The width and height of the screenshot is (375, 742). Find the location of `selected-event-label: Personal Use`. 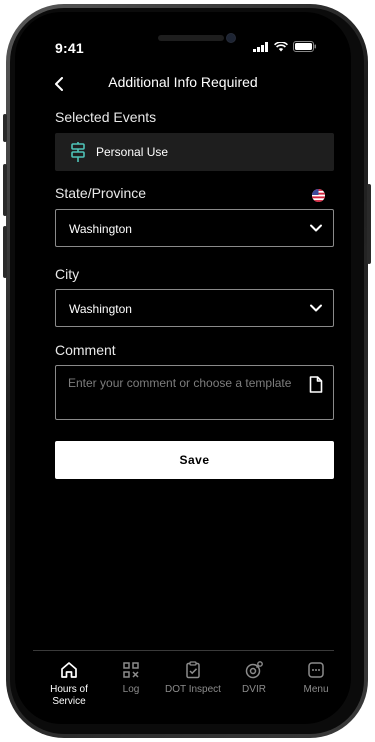

selected-event-label: Personal Use is located at coordinates (132, 152).